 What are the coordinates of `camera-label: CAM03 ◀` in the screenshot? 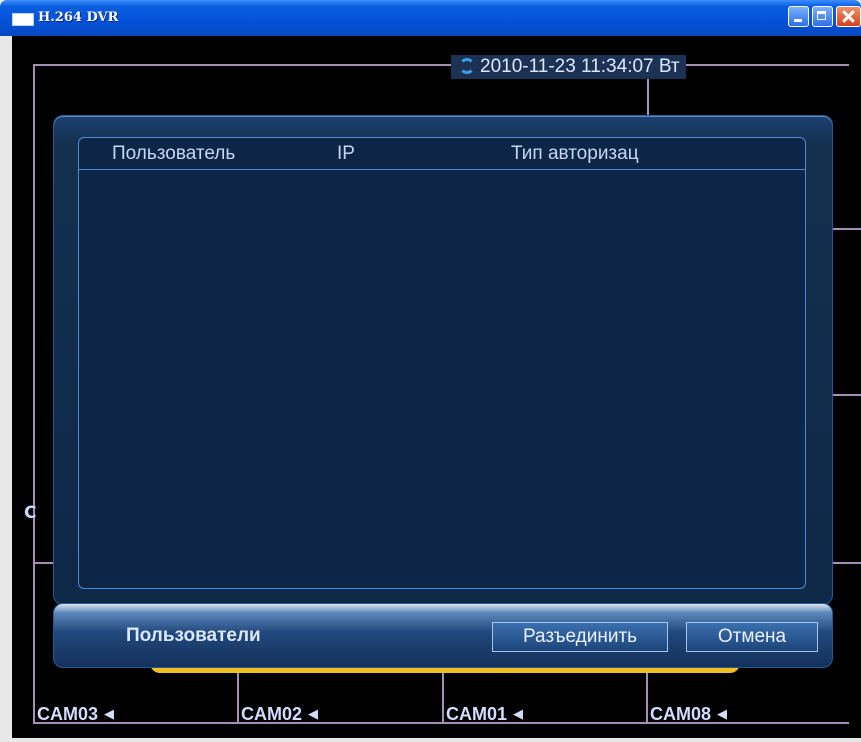 It's located at (75, 714).